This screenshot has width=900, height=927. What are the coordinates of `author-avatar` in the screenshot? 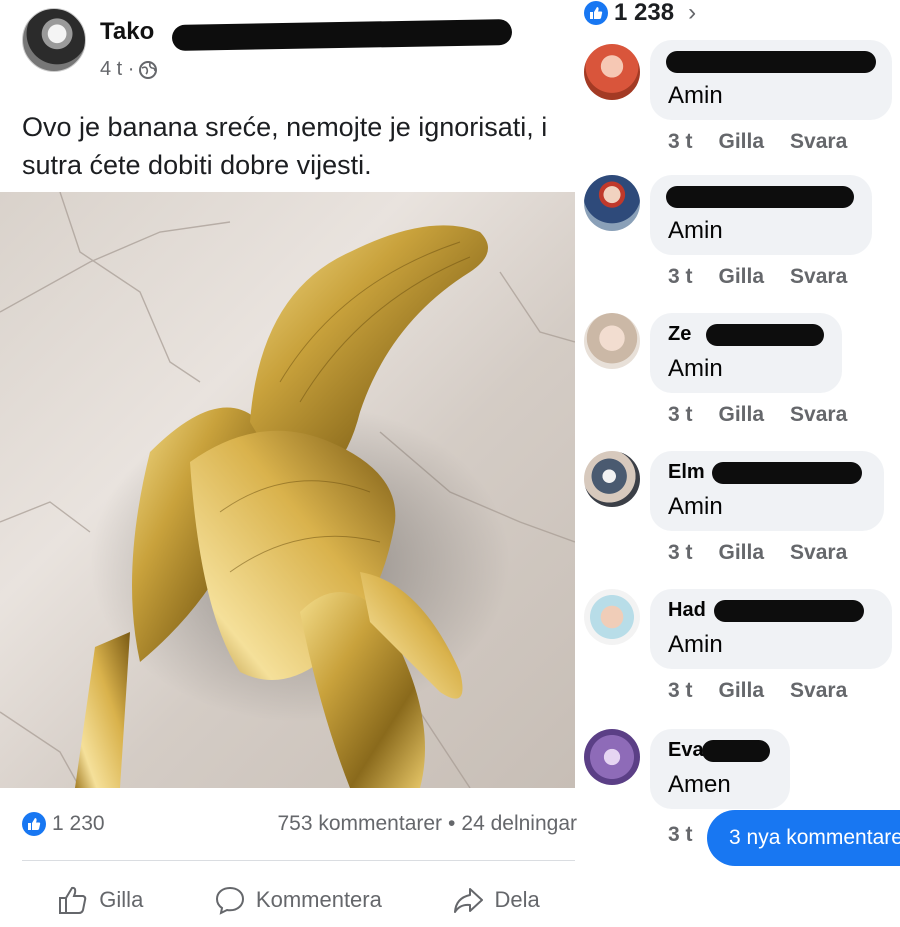 It's located at (54, 40).